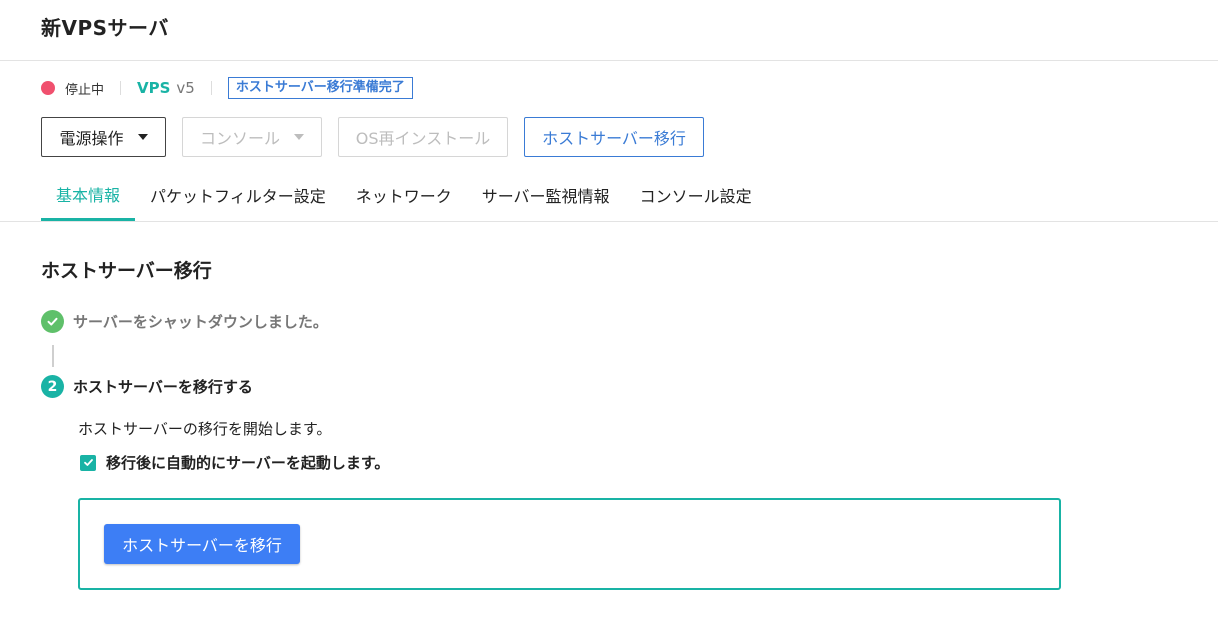 The height and width of the screenshot is (643, 1218). Describe the element at coordinates (52, 321) in the screenshot. I see `check-circle-icon` at that location.